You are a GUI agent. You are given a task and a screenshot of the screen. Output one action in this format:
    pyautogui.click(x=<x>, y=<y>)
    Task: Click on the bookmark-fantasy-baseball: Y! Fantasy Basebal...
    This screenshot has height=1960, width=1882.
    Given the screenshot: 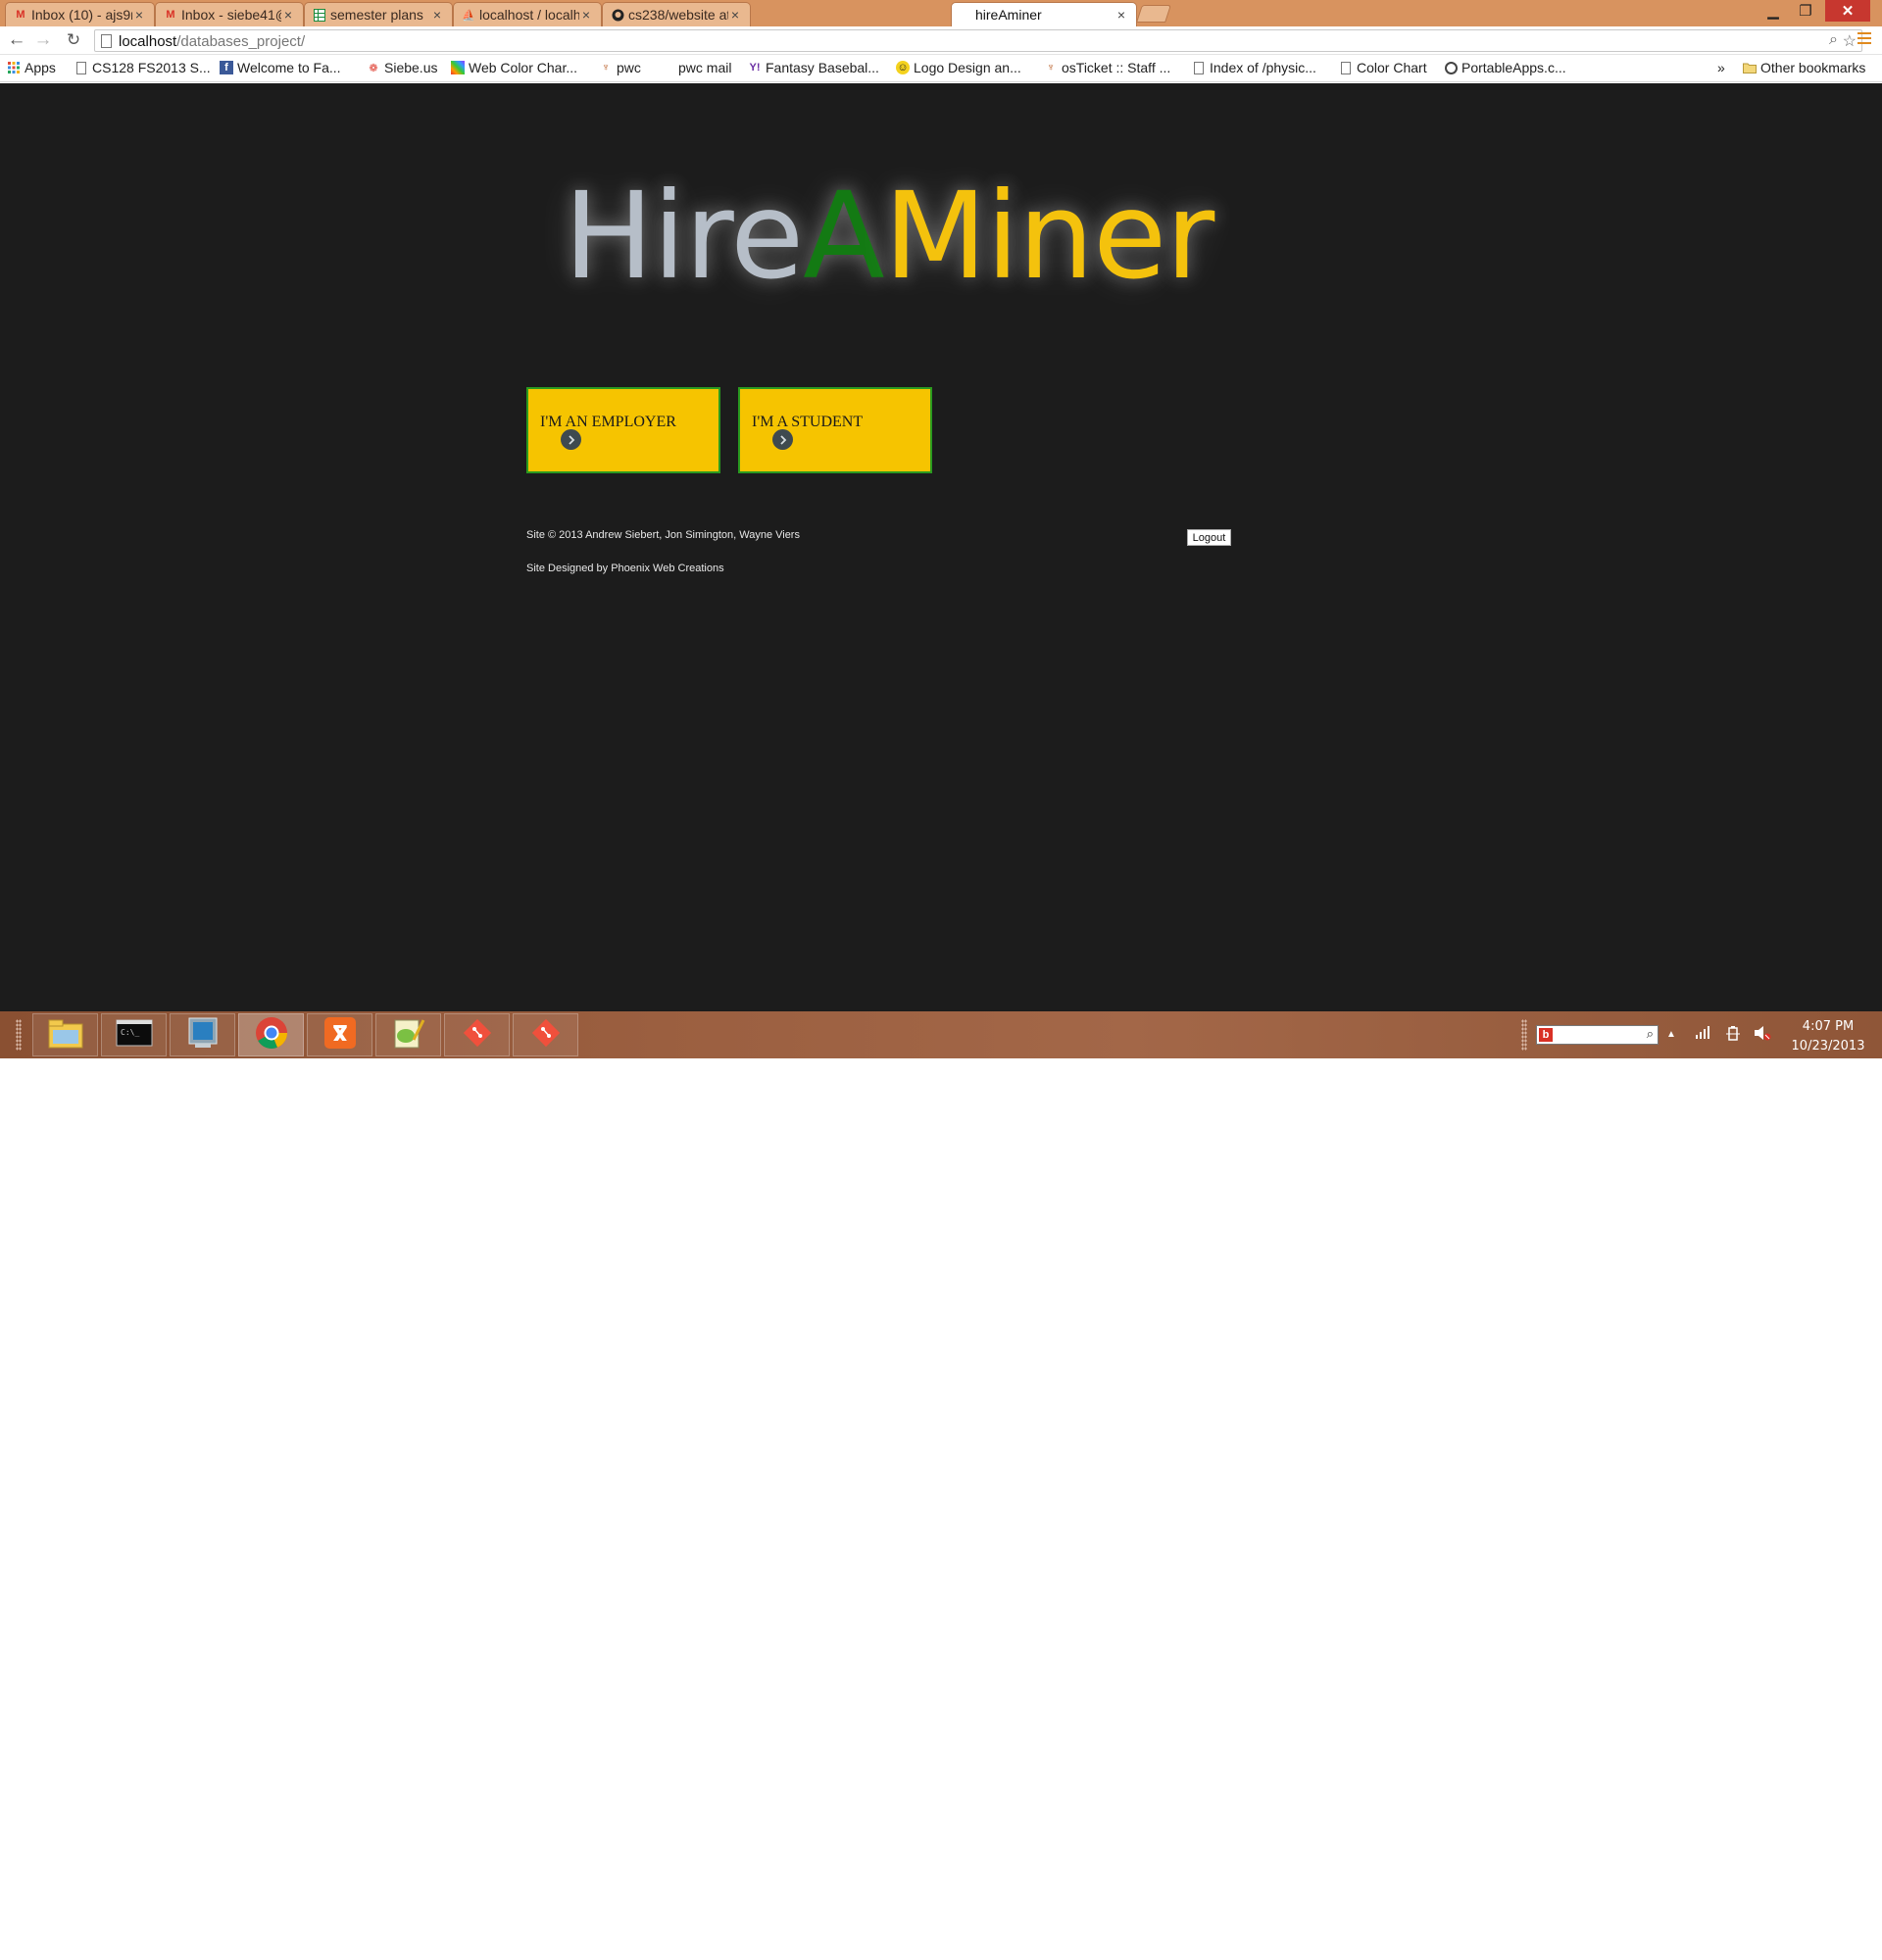 What is the action you would take?
    pyautogui.click(x=814, y=67)
    